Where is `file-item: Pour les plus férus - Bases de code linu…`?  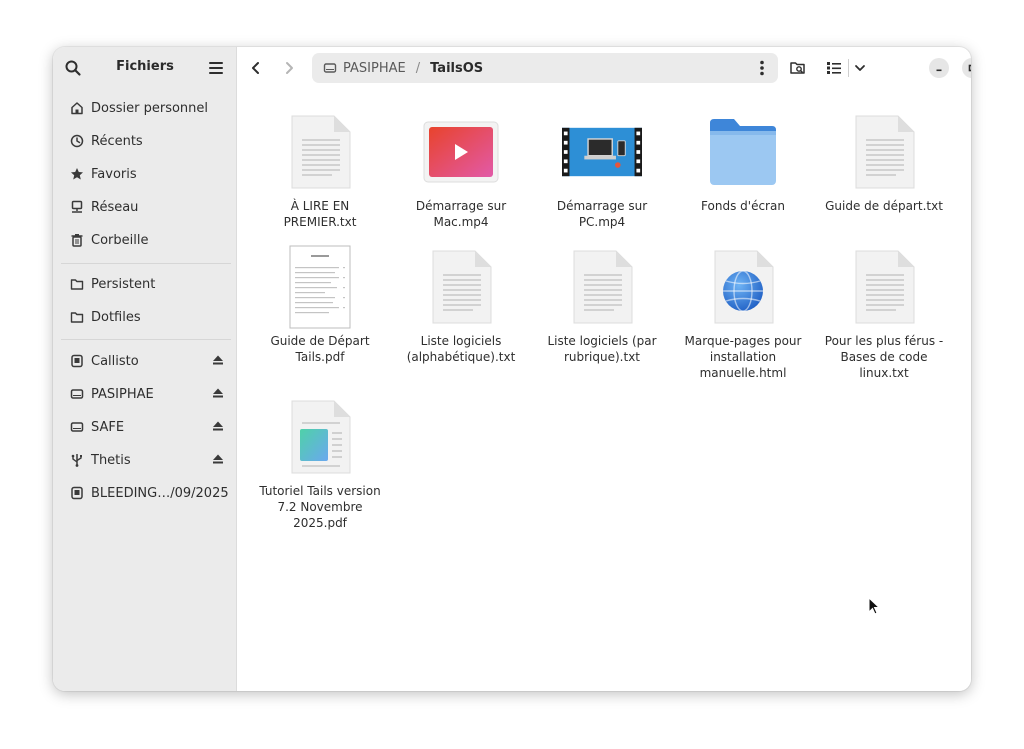 file-item: Pour les plus férus - Bases de code linu… is located at coordinates (884, 314).